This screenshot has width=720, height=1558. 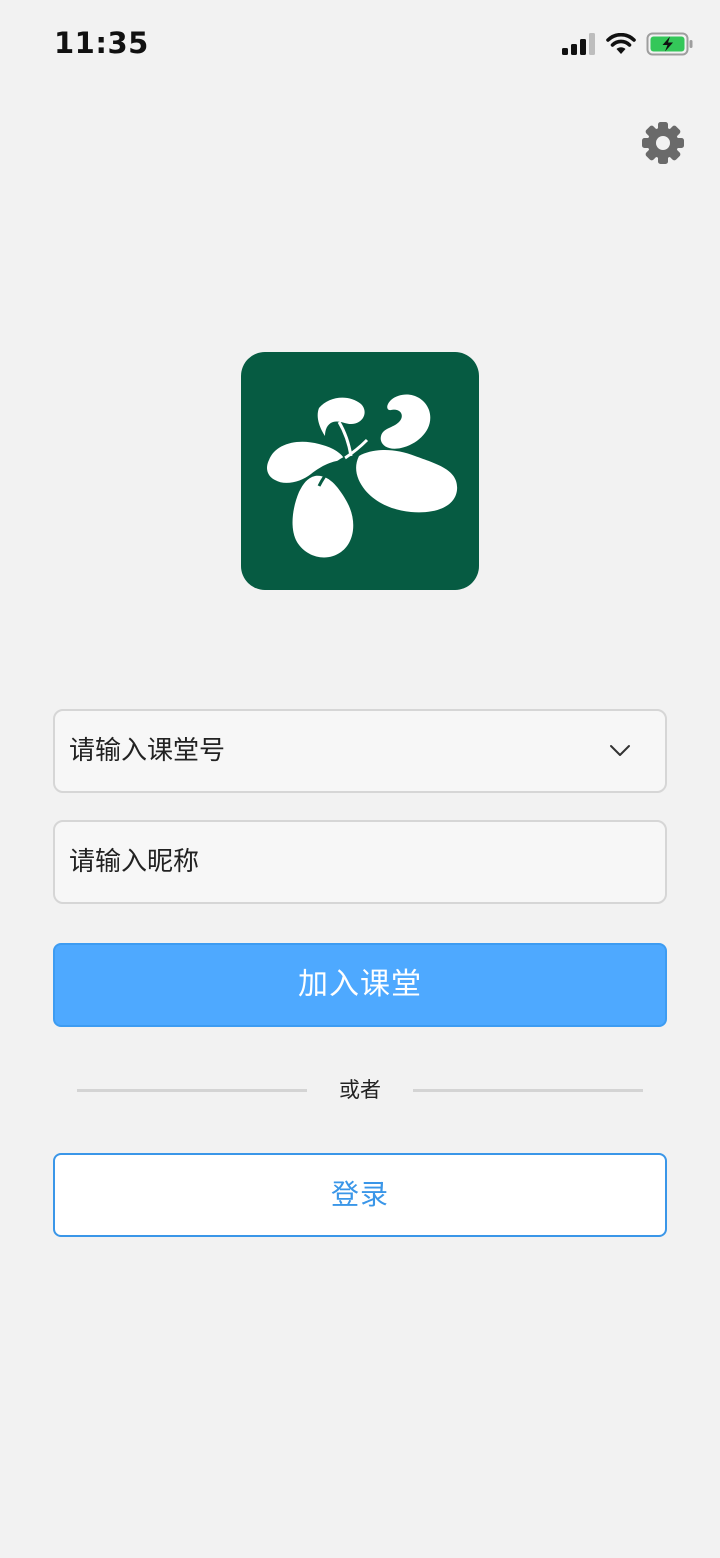 What do you see at coordinates (360, 985) in the screenshot?
I see `join-class-button: 加入课堂` at bounding box center [360, 985].